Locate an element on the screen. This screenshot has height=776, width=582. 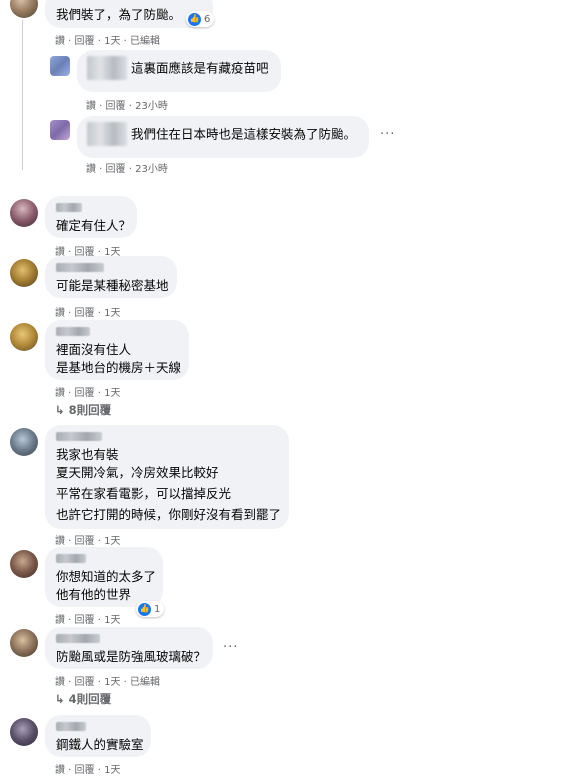
comment-text: 裡面沒有住人 is located at coordinates (94, 349).